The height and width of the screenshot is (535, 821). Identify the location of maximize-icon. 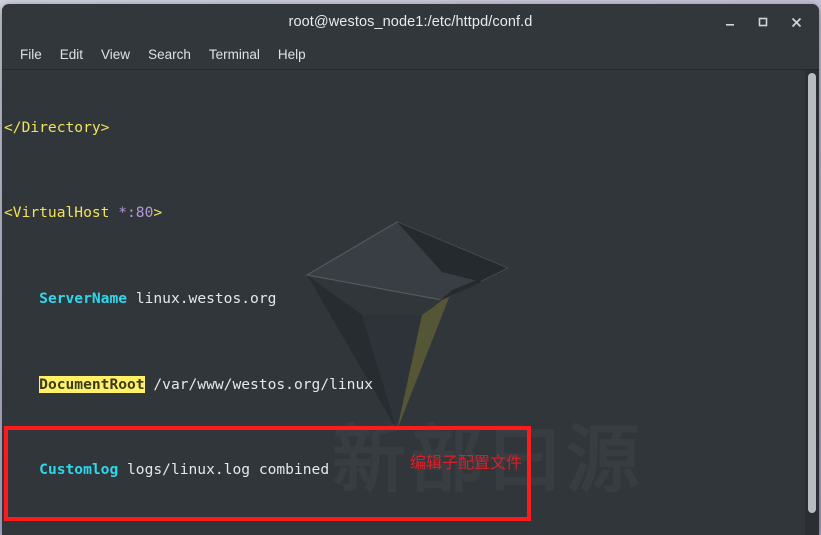
(763, 22).